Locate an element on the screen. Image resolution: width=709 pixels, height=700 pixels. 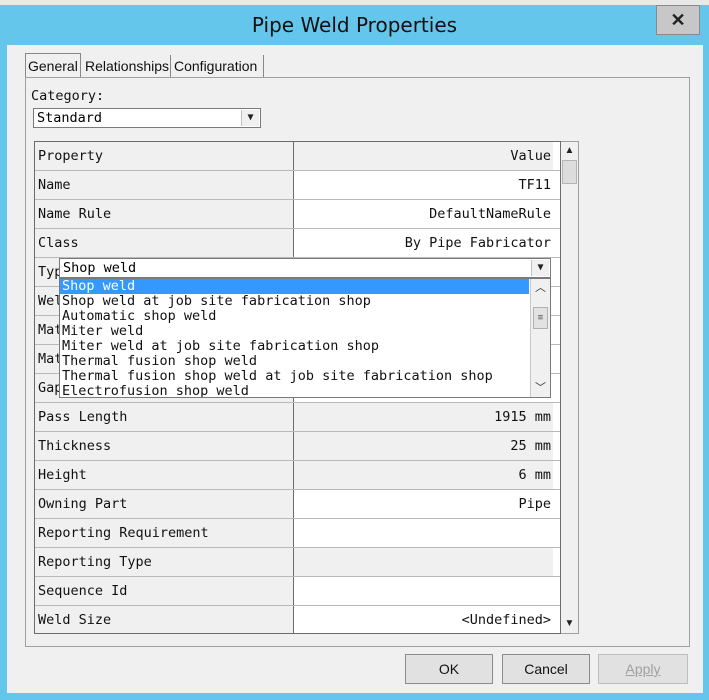
grid-scrollbar: ▲ ▼ is located at coordinates (570, 387).